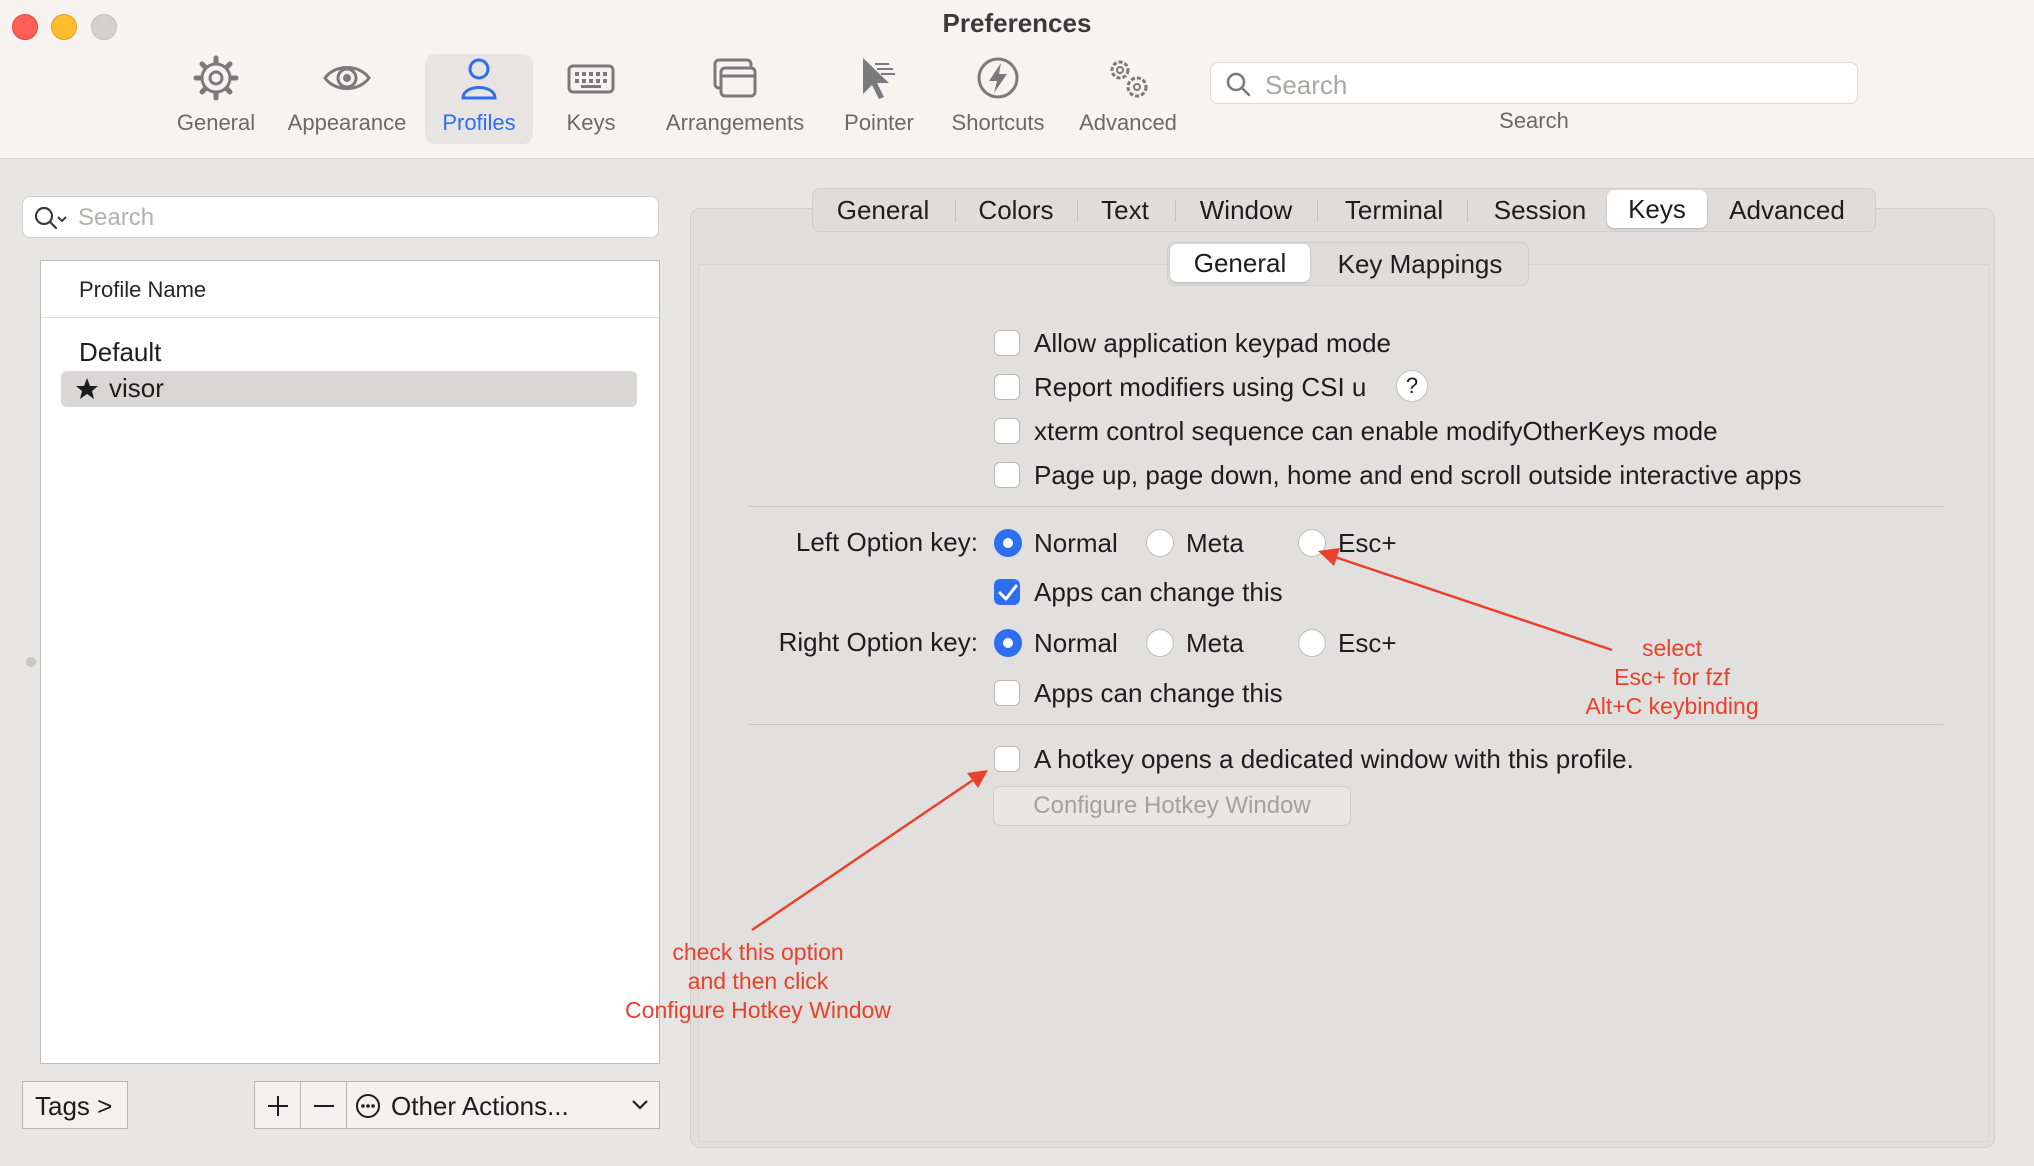 This screenshot has height=1166, width=2034. I want to click on annotation-line: Esc+ for fzf, so click(1672, 677).